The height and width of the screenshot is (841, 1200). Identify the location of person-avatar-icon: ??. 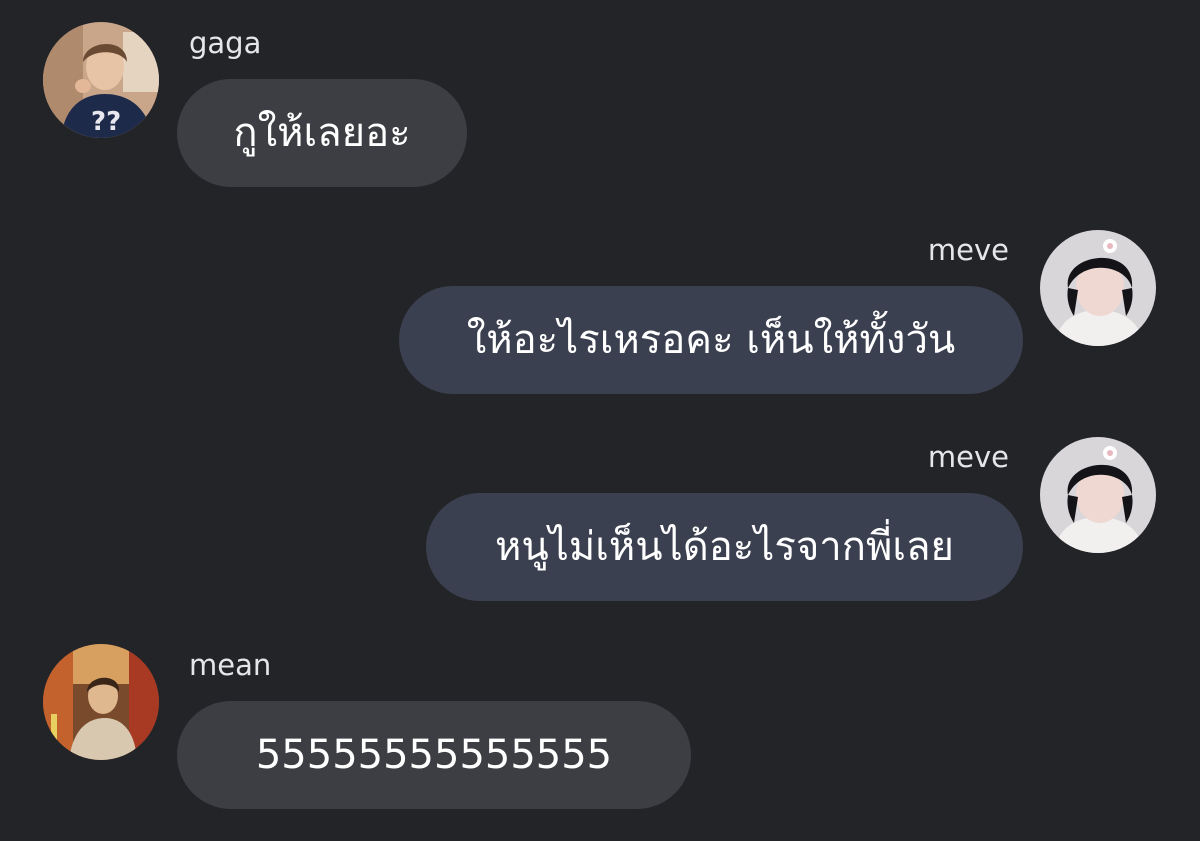
(101, 80).